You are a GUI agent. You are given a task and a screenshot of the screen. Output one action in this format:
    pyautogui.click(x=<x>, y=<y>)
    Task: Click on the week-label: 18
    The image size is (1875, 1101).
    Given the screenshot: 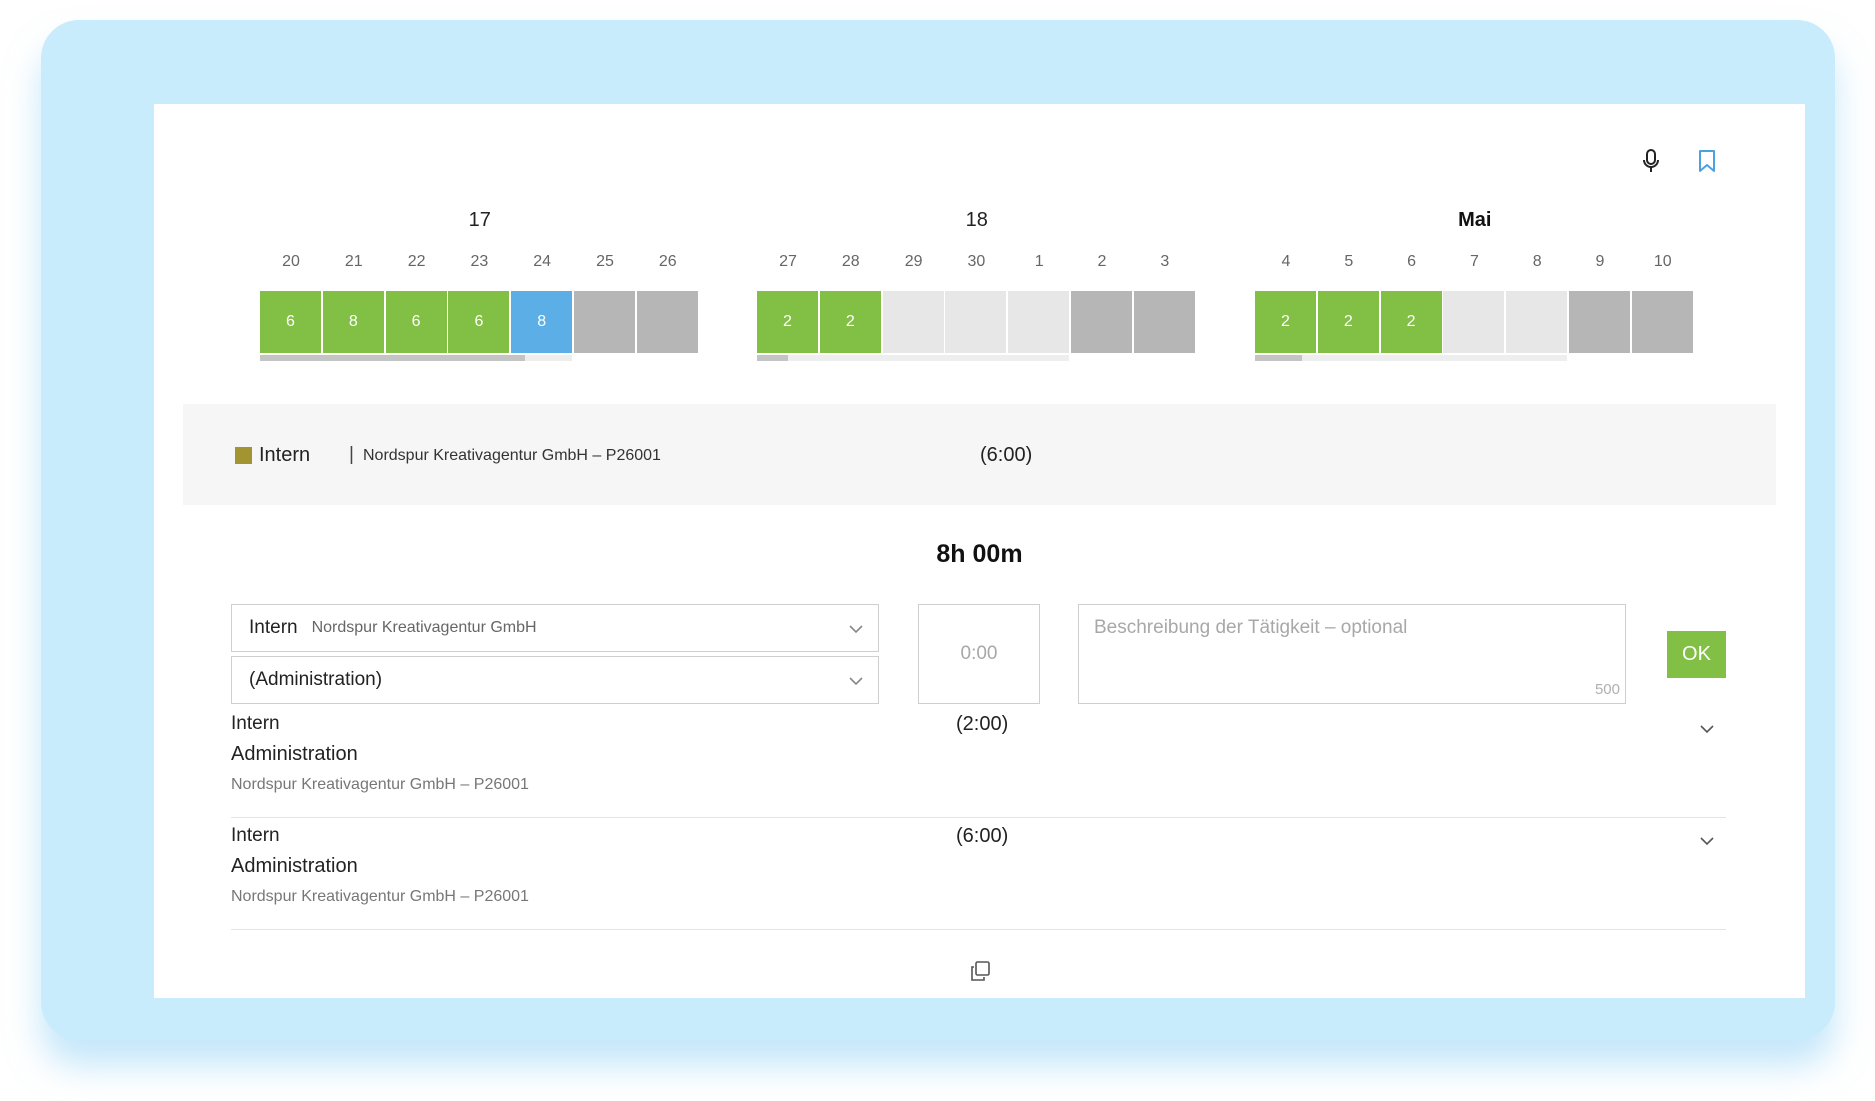 What is the action you would take?
    pyautogui.click(x=976, y=220)
    